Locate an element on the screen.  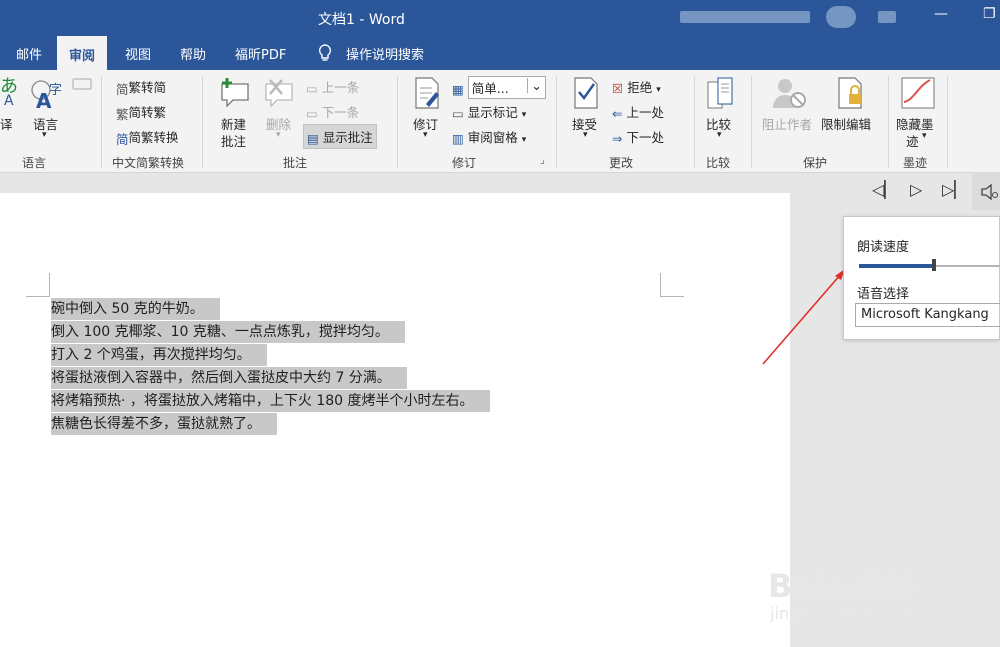
svg-text: 字 is located at coordinates (55, 90).